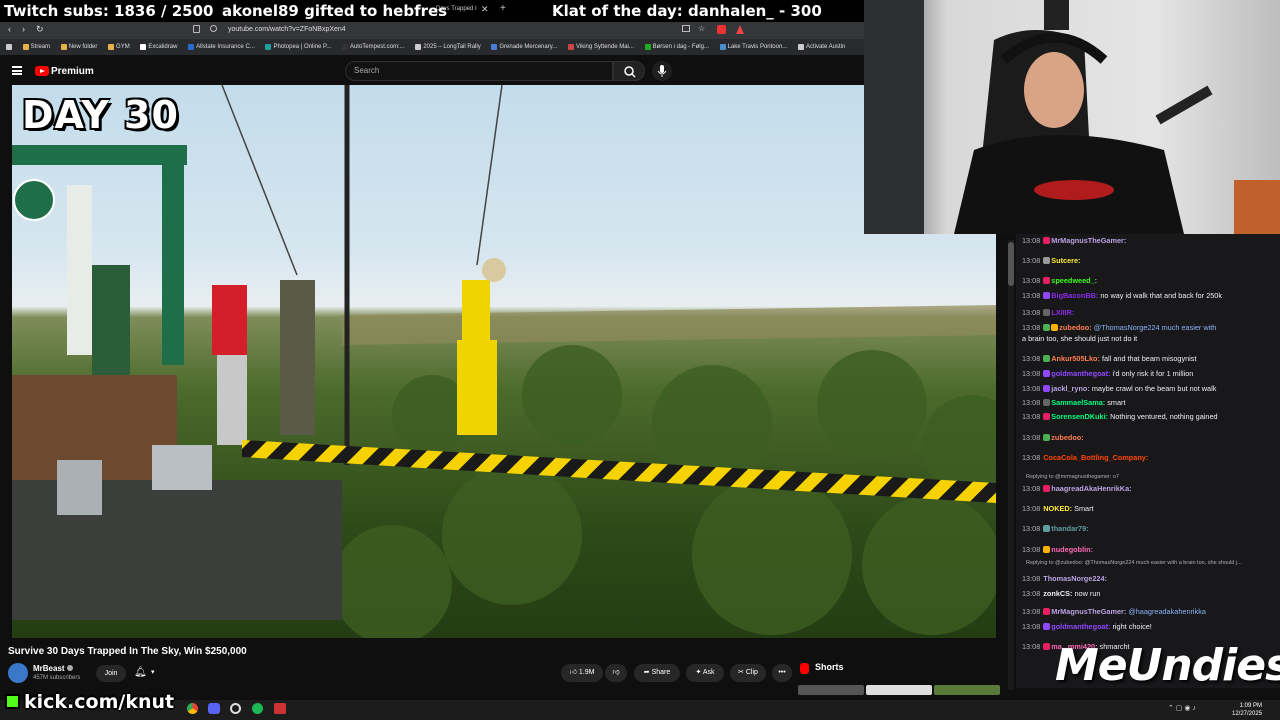 Image resolution: width=1280 pixels, height=720 pixels. Describe the element at coordinates (17, 70) in the screenshot. I see `menu-icon` at that location.